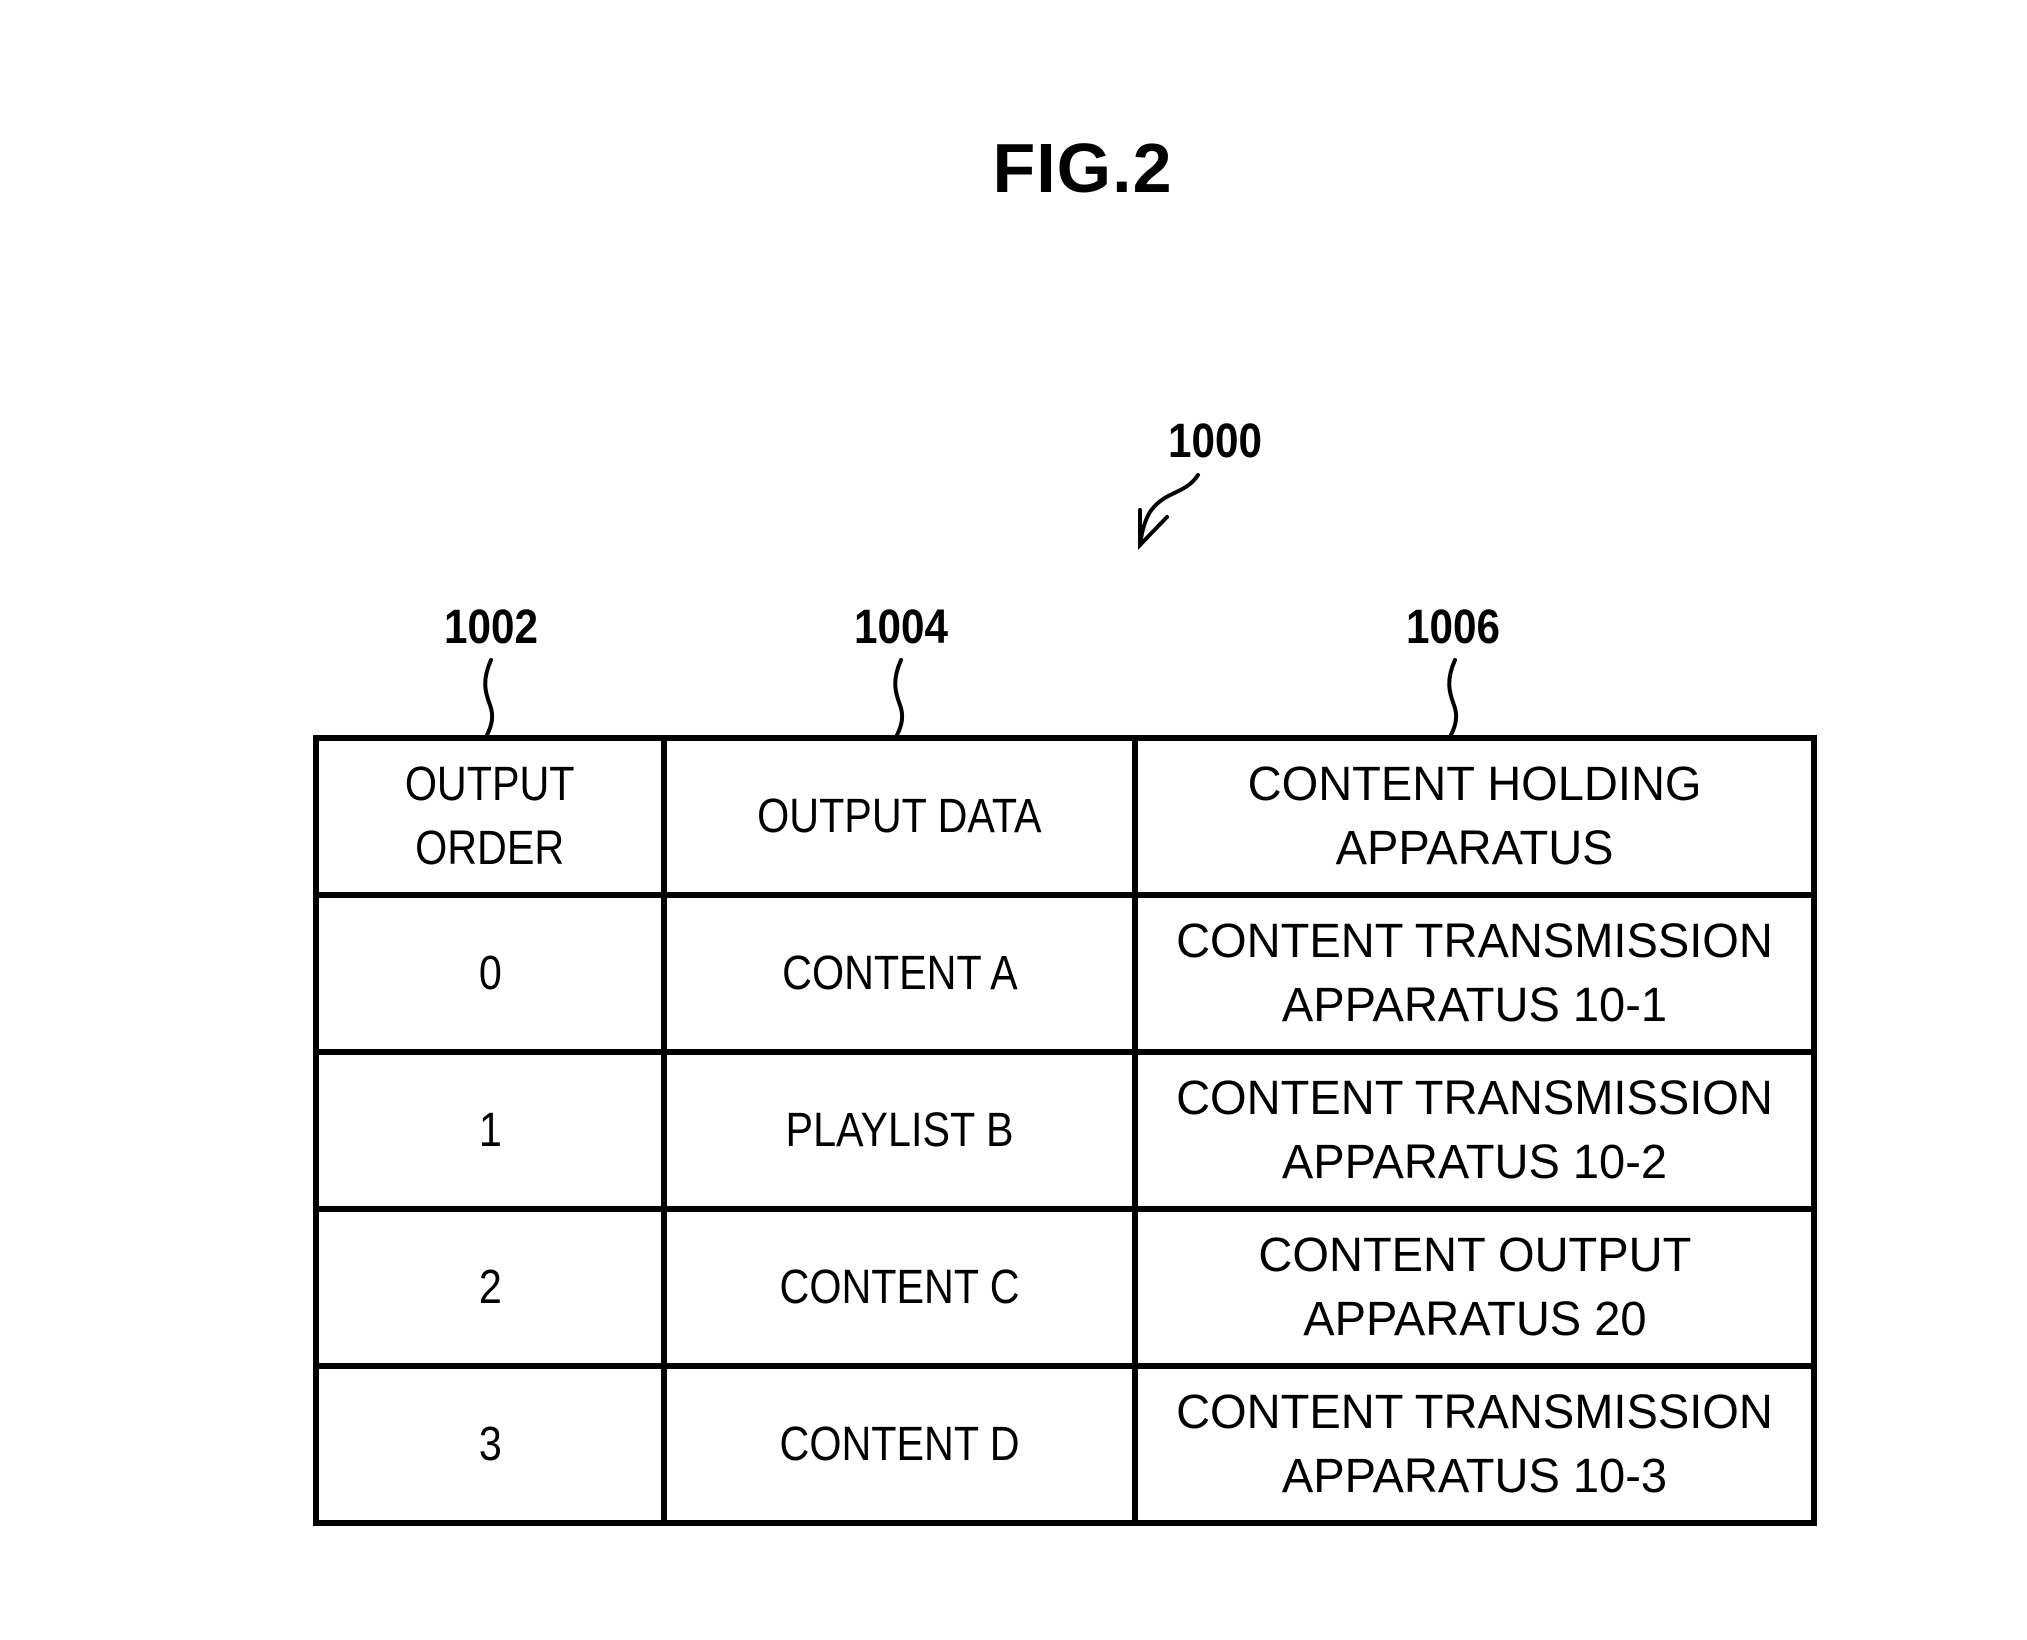 Image resolution: width=2027 pixels, height=1640 pixels. What do you see at coordinates (490, 784) in the screenshot?
I see `cell-text: OUTPUT` at bounding box center [490, 784].